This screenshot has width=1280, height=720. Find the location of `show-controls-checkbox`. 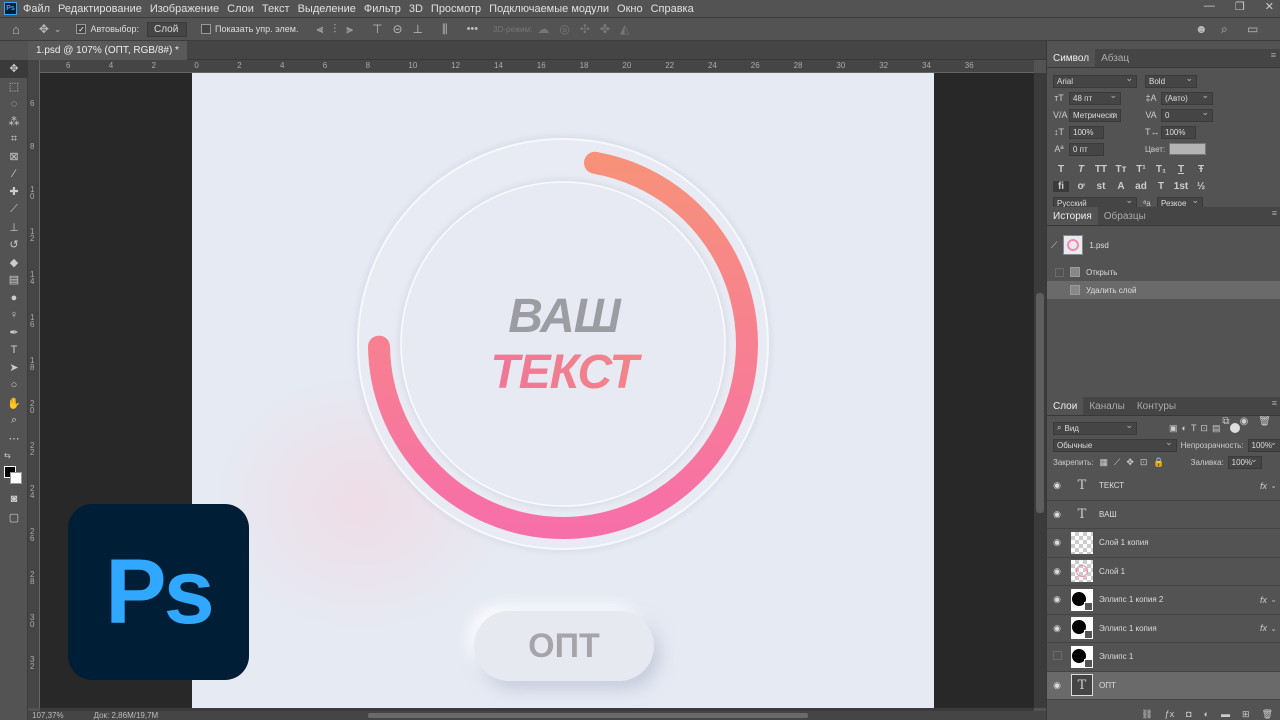

show-controls-checkbox is located at coordinates (206, 29).